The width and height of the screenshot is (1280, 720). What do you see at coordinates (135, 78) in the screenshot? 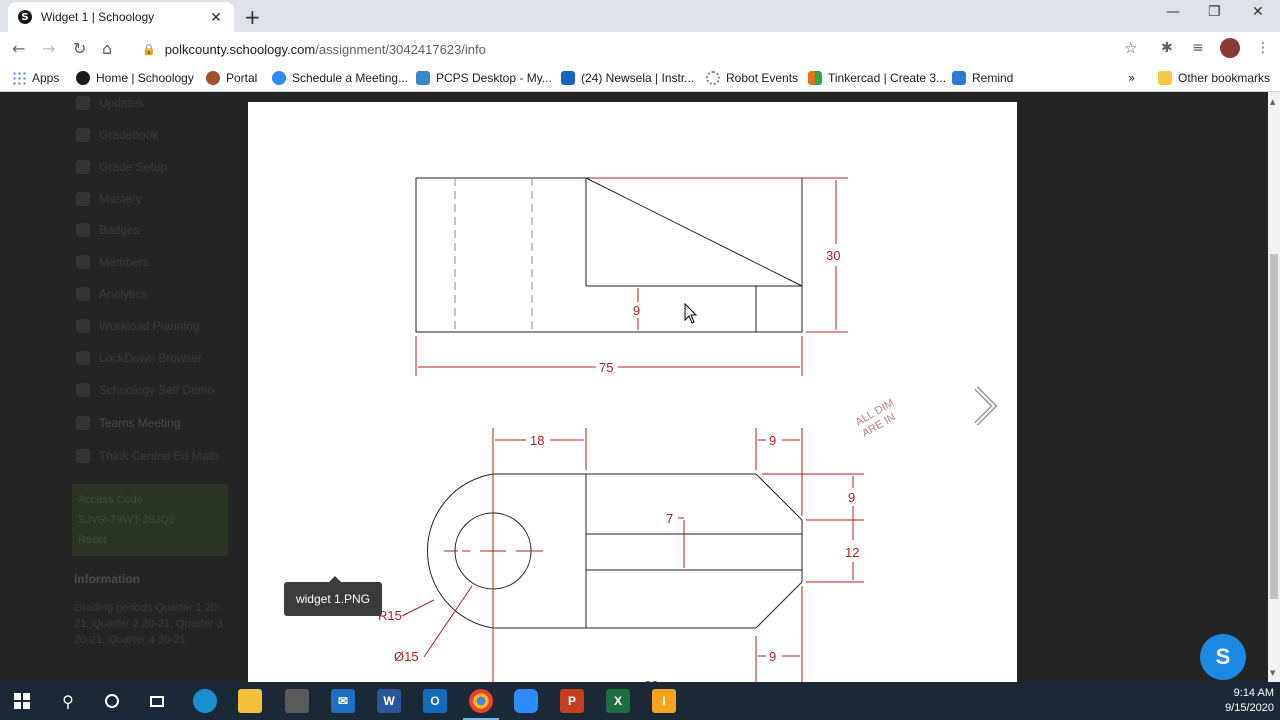
I see `bookmark-schoology: Home | Schoology` at bounding box center [135, 78].